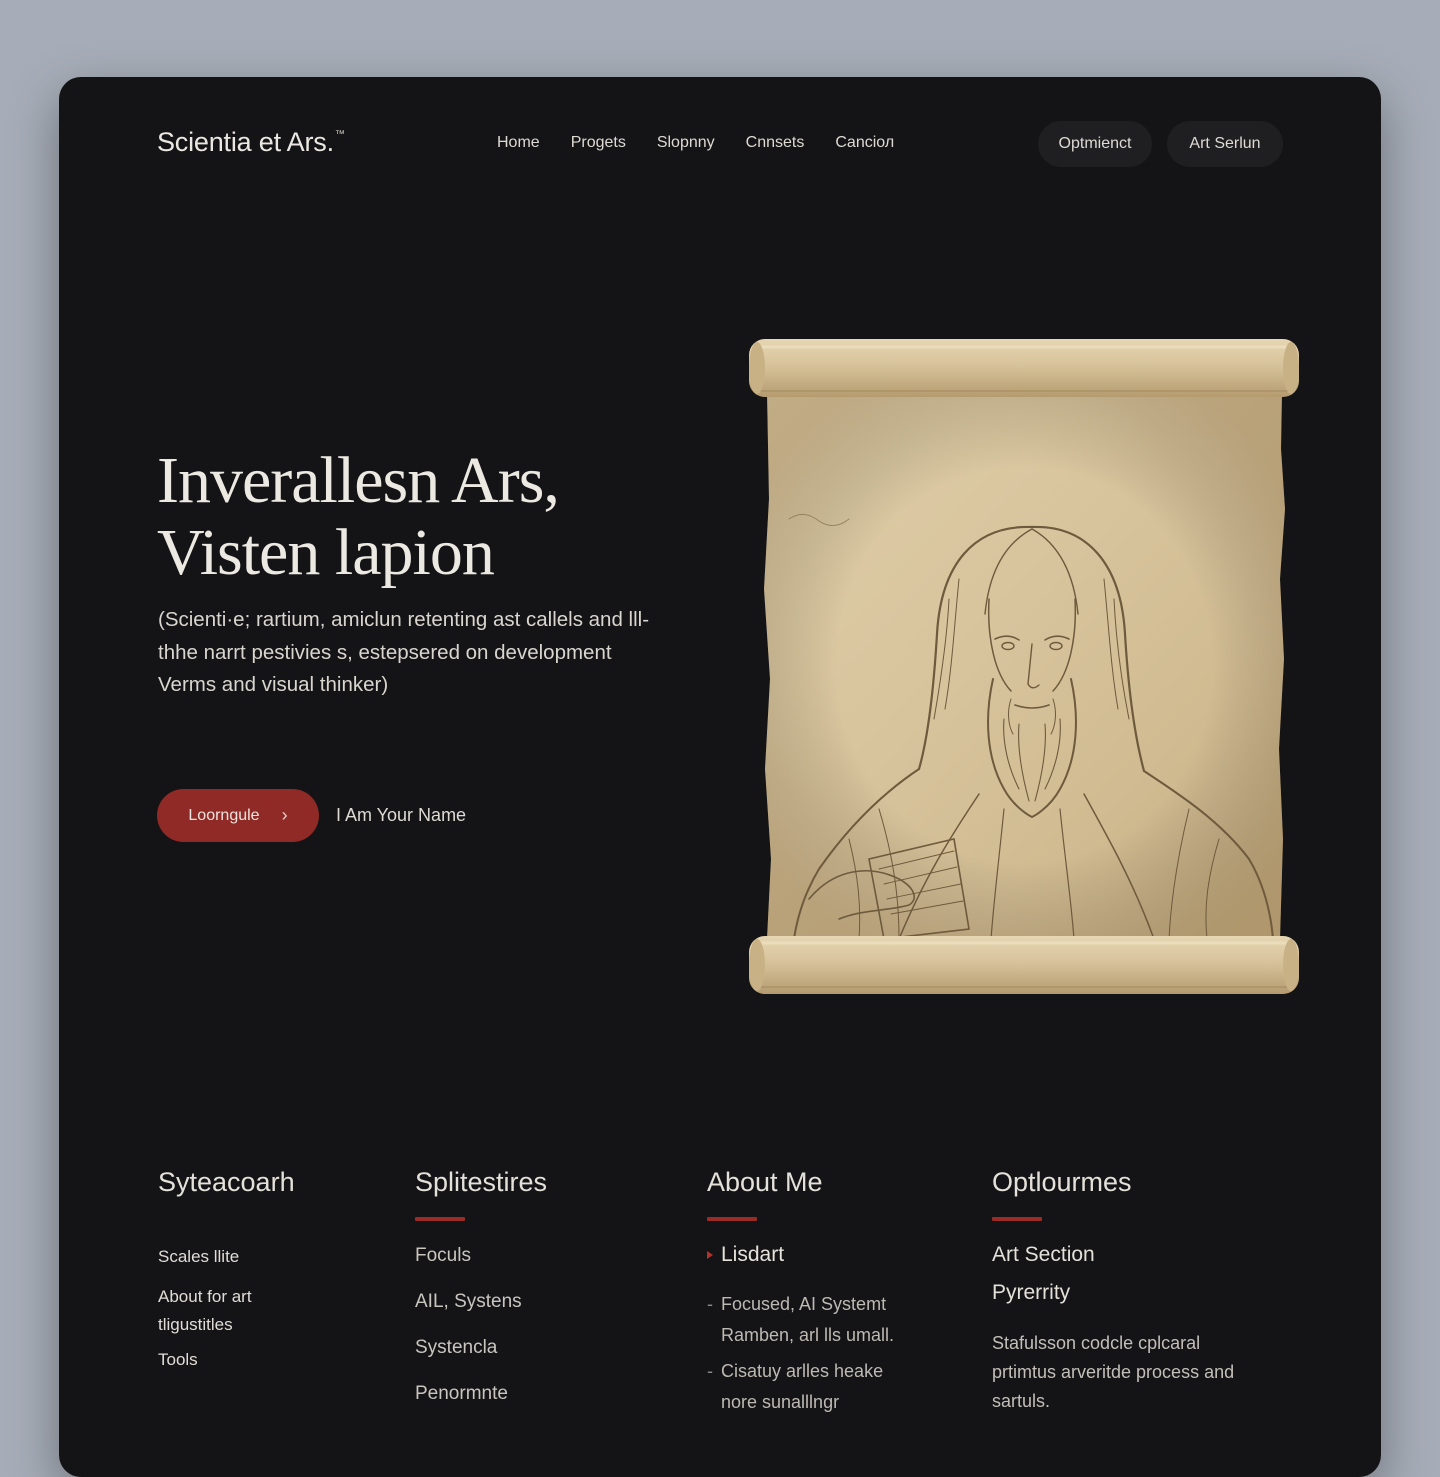  Describe the element at coordinates (598, 143) in the screenshot. I see `nav-projects: Progets` at that location.